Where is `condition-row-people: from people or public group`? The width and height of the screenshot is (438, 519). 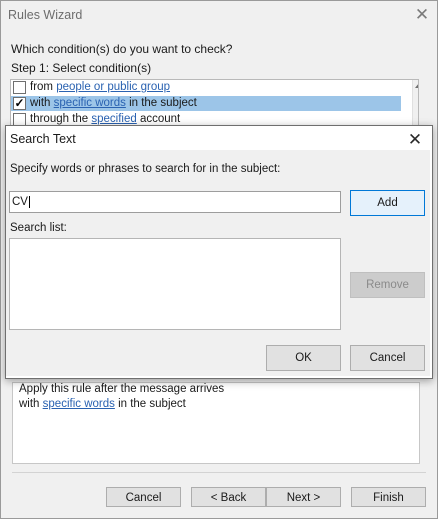 condition-row-people: from people or public group is located at coordinates (206, 87).